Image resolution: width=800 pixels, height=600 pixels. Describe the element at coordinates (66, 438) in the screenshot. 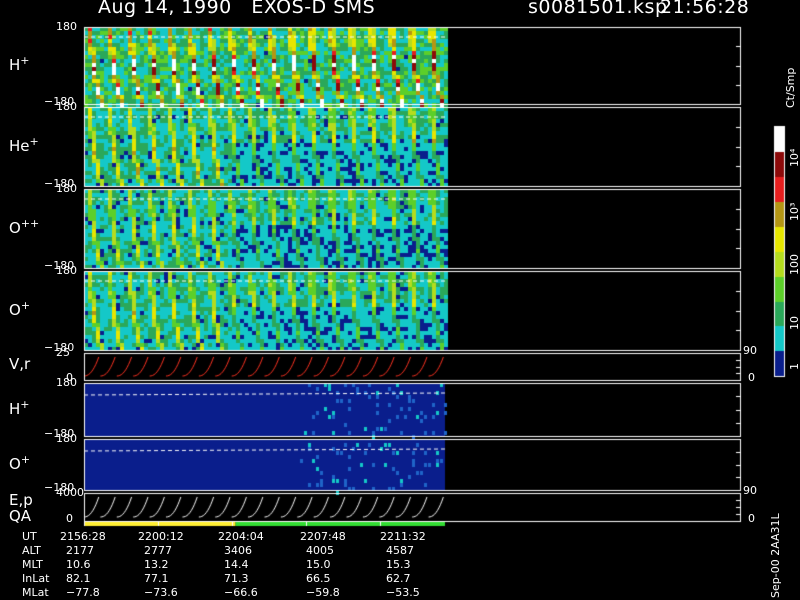

I see `panel-ymax-6: 180` at that location.